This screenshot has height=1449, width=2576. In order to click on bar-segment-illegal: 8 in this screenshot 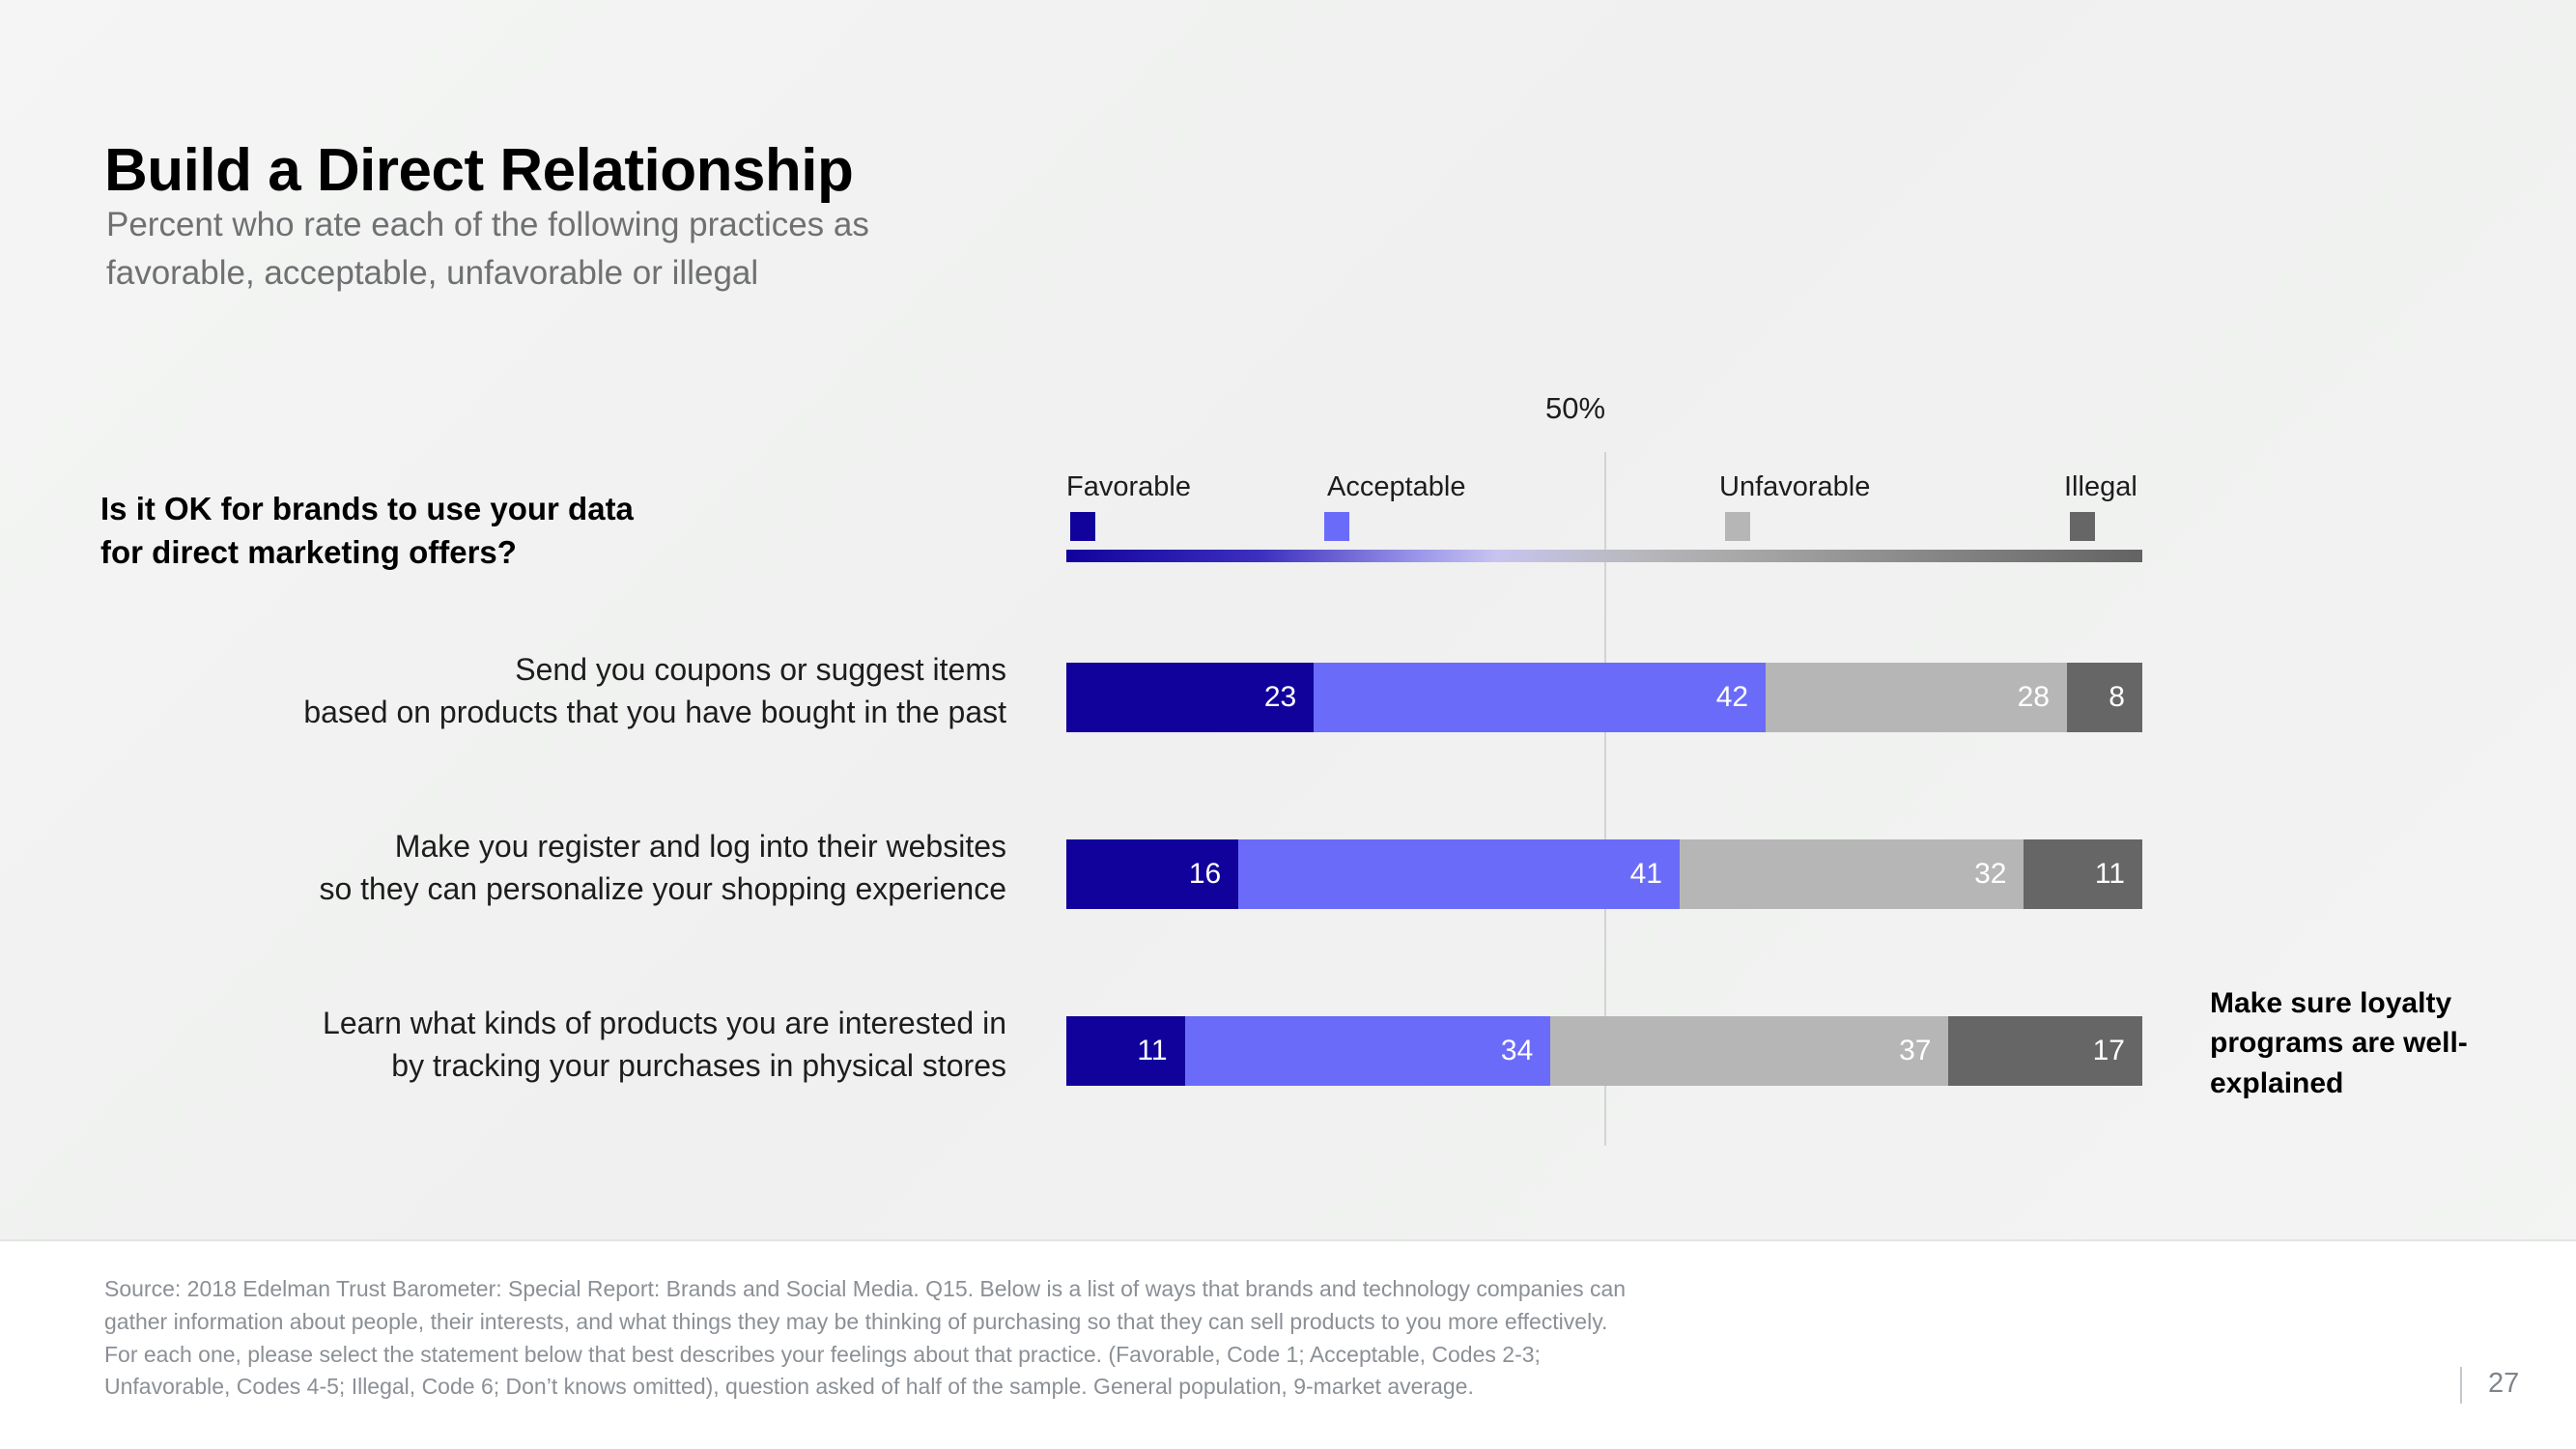, I will do `click(2104, 697)`.